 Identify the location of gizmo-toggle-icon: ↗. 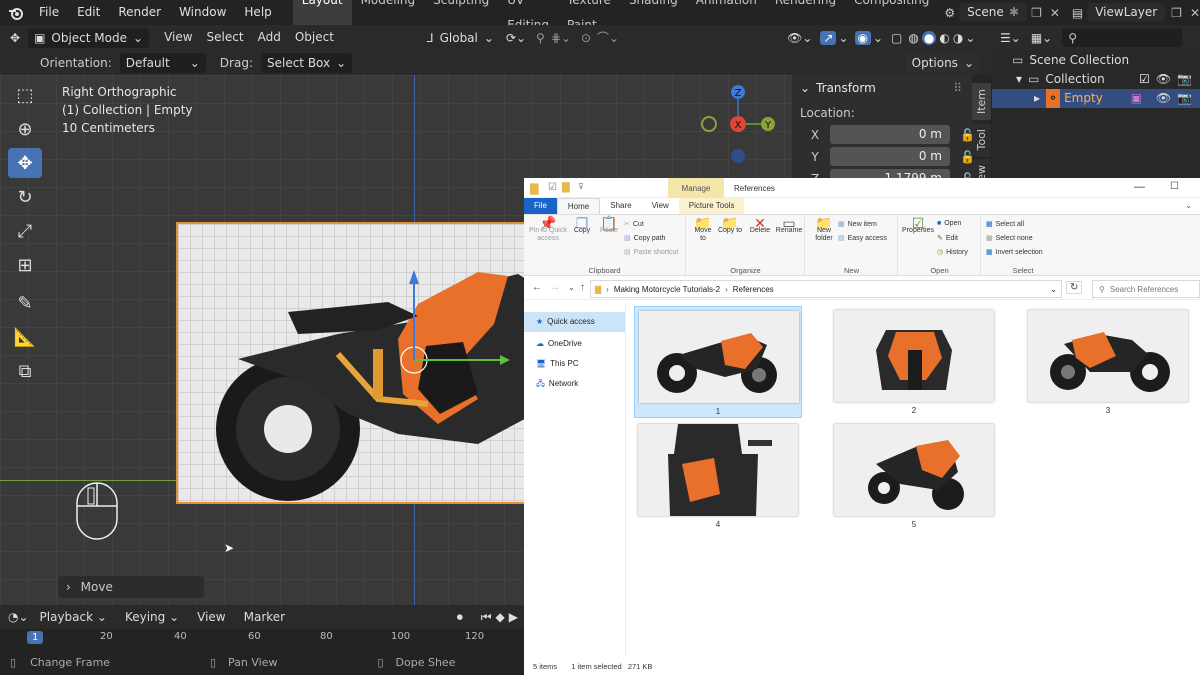
(828, 37).